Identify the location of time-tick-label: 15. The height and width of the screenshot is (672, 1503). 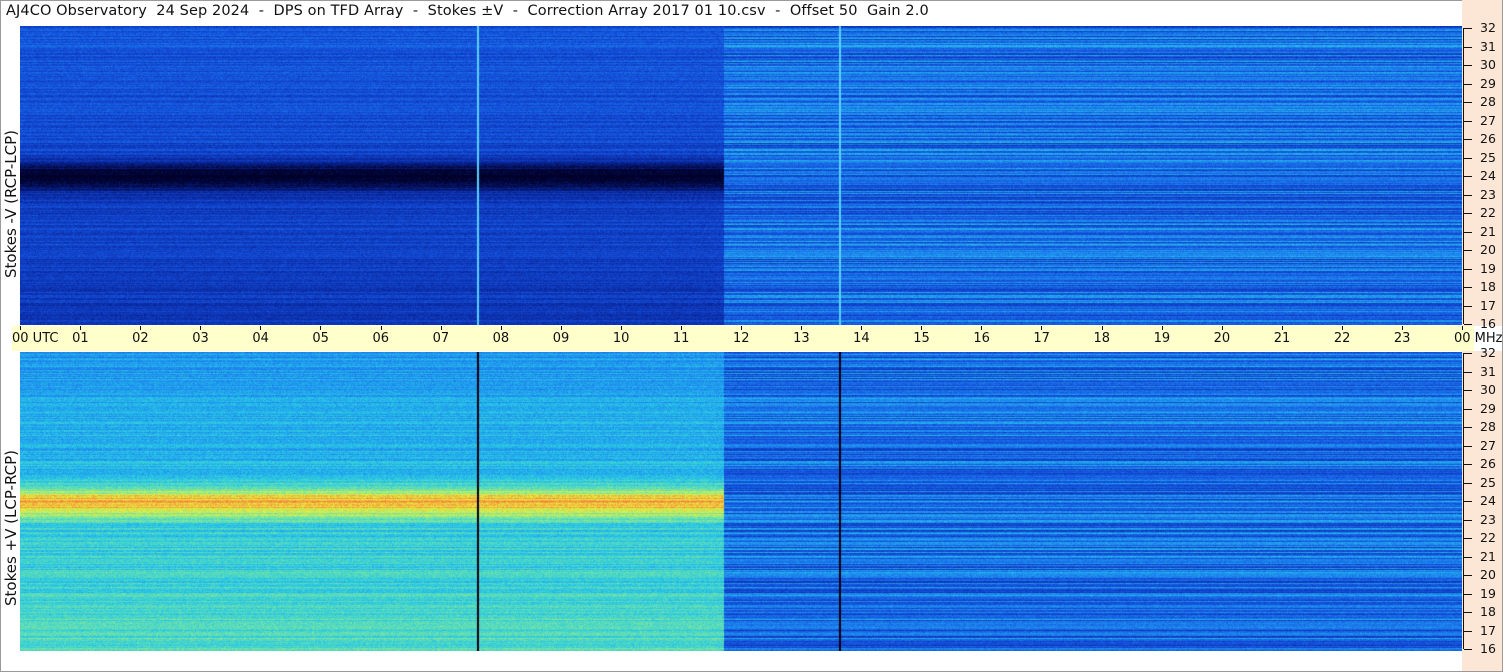
(921, 338).